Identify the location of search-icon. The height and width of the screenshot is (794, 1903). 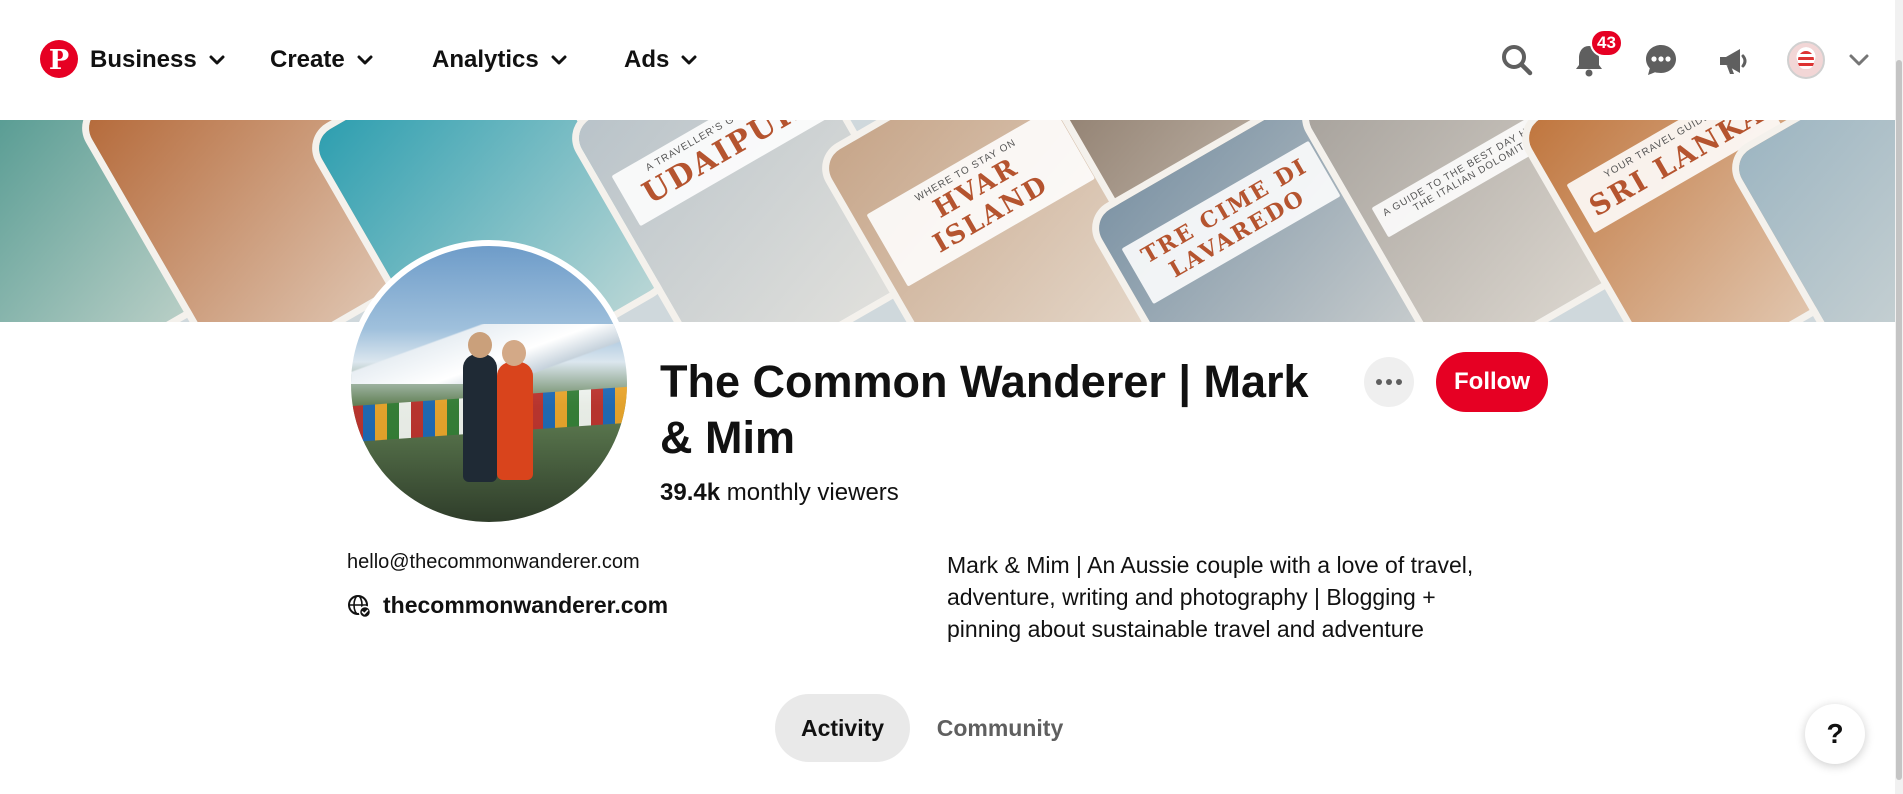
(1517, 60).